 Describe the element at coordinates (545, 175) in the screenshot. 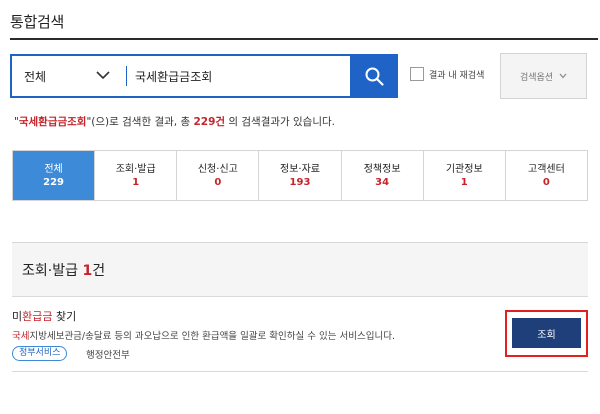

I see `tab-customer-center: 고객센터 0` at that location.